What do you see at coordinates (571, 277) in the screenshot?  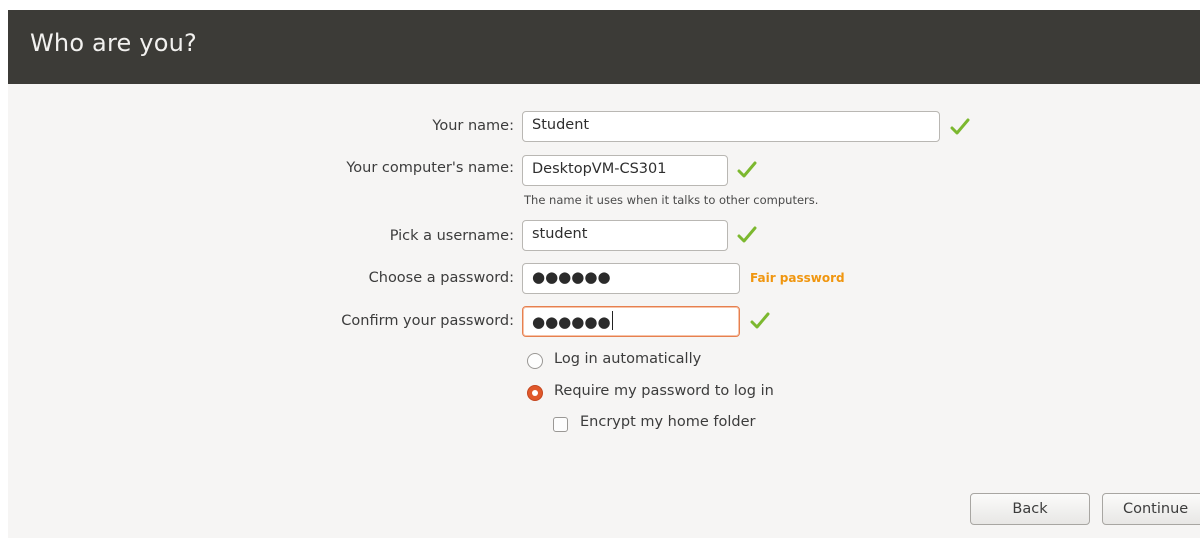 I see `password-masked-value: ●●●●●●` at bounding box center [571, 277].